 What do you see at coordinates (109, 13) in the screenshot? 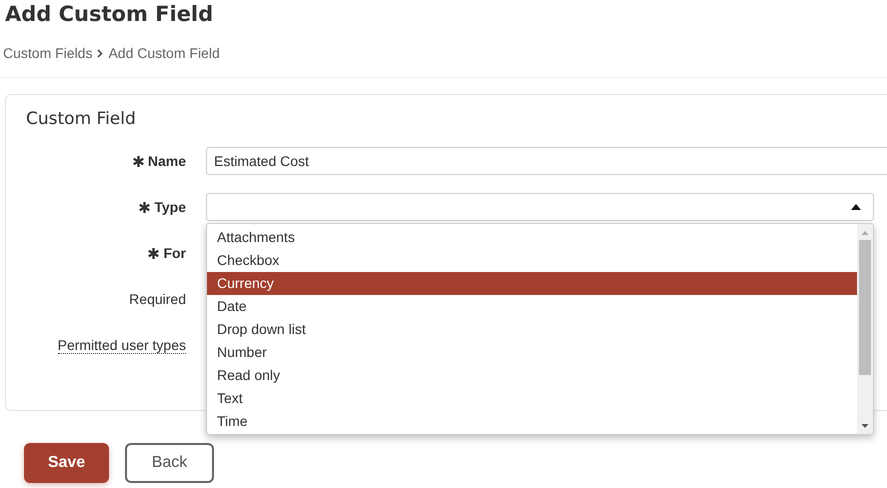
I see `page-title: Add Custom Field` at bounding box center [109, 13].